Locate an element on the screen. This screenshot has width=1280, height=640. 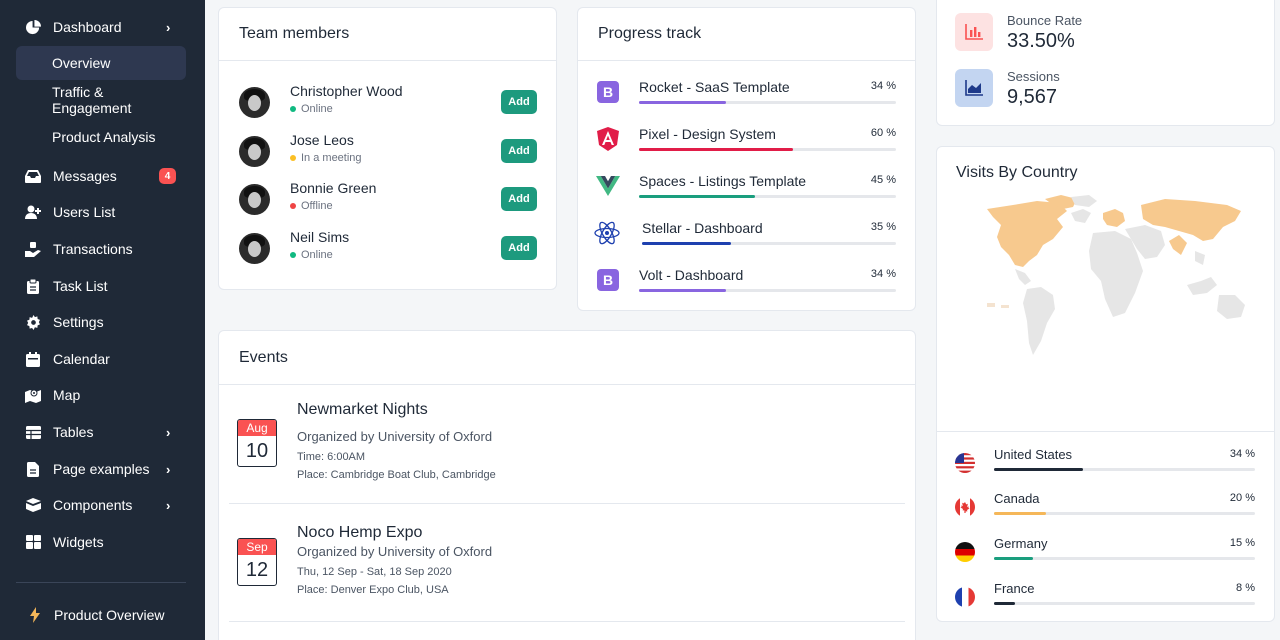
map-icon is located at coordinates (33, 395).